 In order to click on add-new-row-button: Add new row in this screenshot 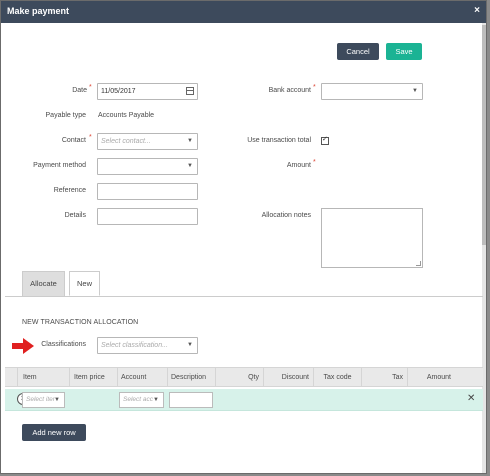, I will do `click(54, 432)`.